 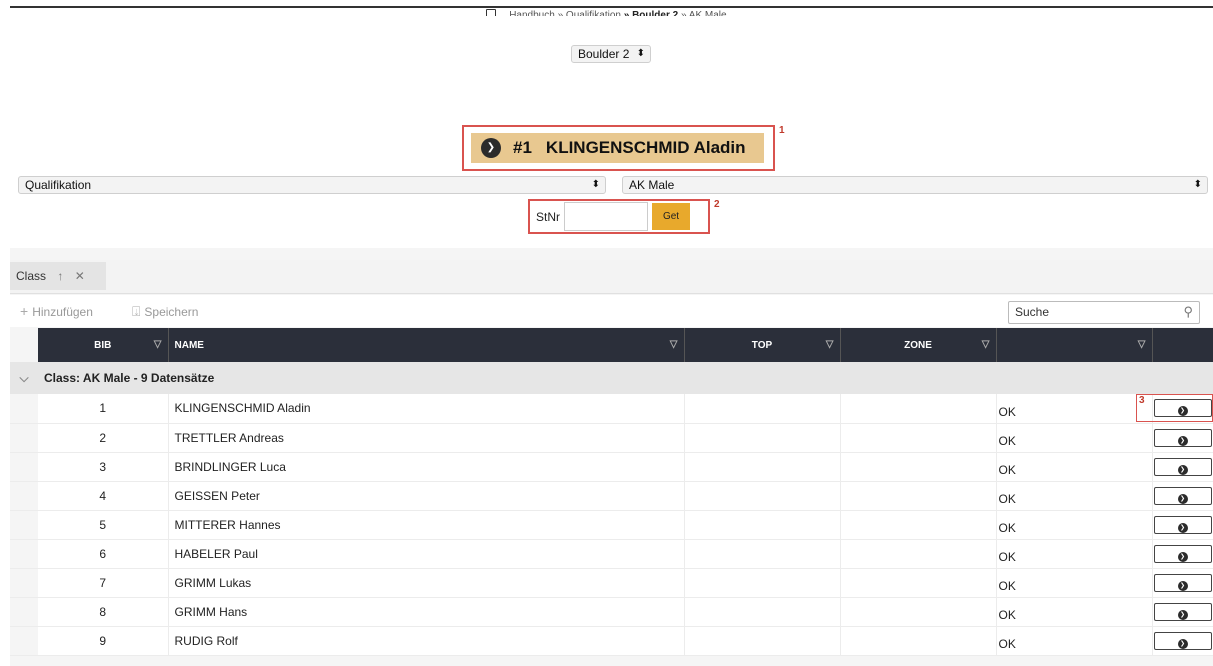 I want to click on sort-up-icon: ↑, so click(x=60, y=276).